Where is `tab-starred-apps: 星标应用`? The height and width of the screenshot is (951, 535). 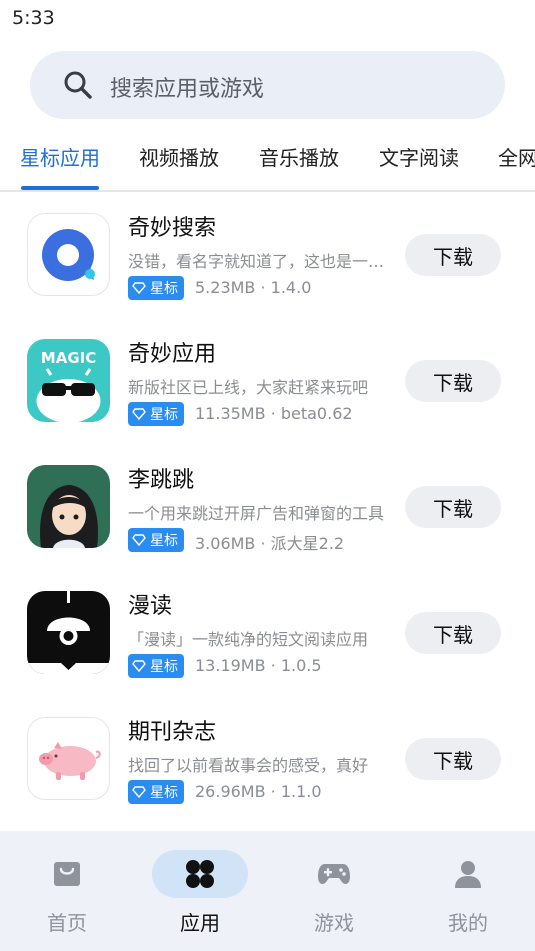 tab-starred-apps: 星标应用 is located at coordinates (60, 156).